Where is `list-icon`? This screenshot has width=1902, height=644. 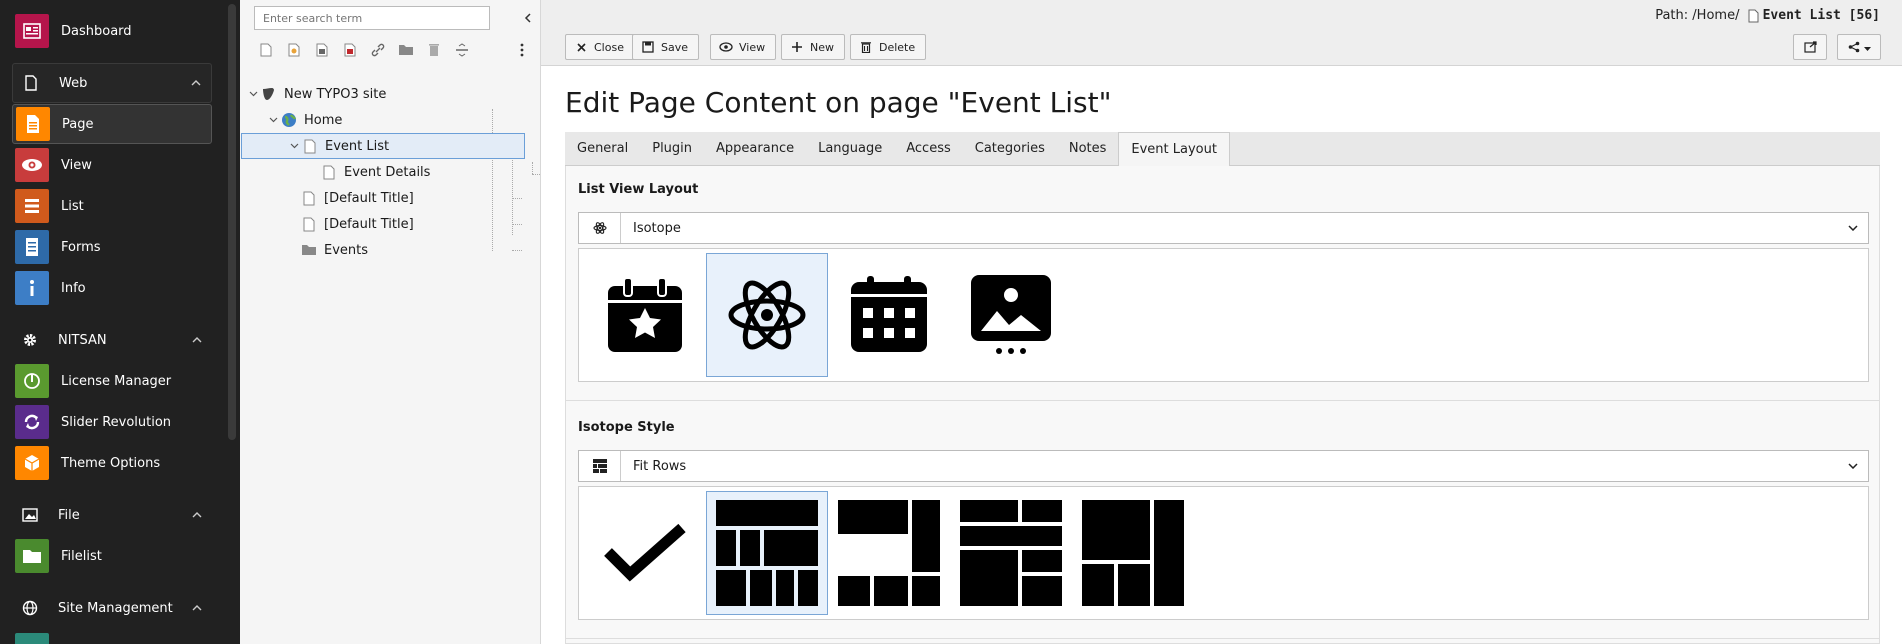 list-icon is located at coordinates (32, 206).